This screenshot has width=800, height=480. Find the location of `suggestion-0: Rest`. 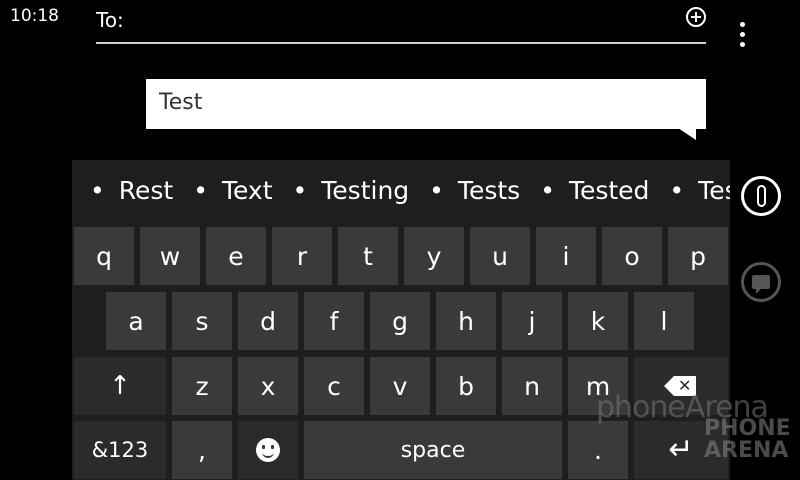

suggestion-0: Rest is located at coordinates (131, 190).